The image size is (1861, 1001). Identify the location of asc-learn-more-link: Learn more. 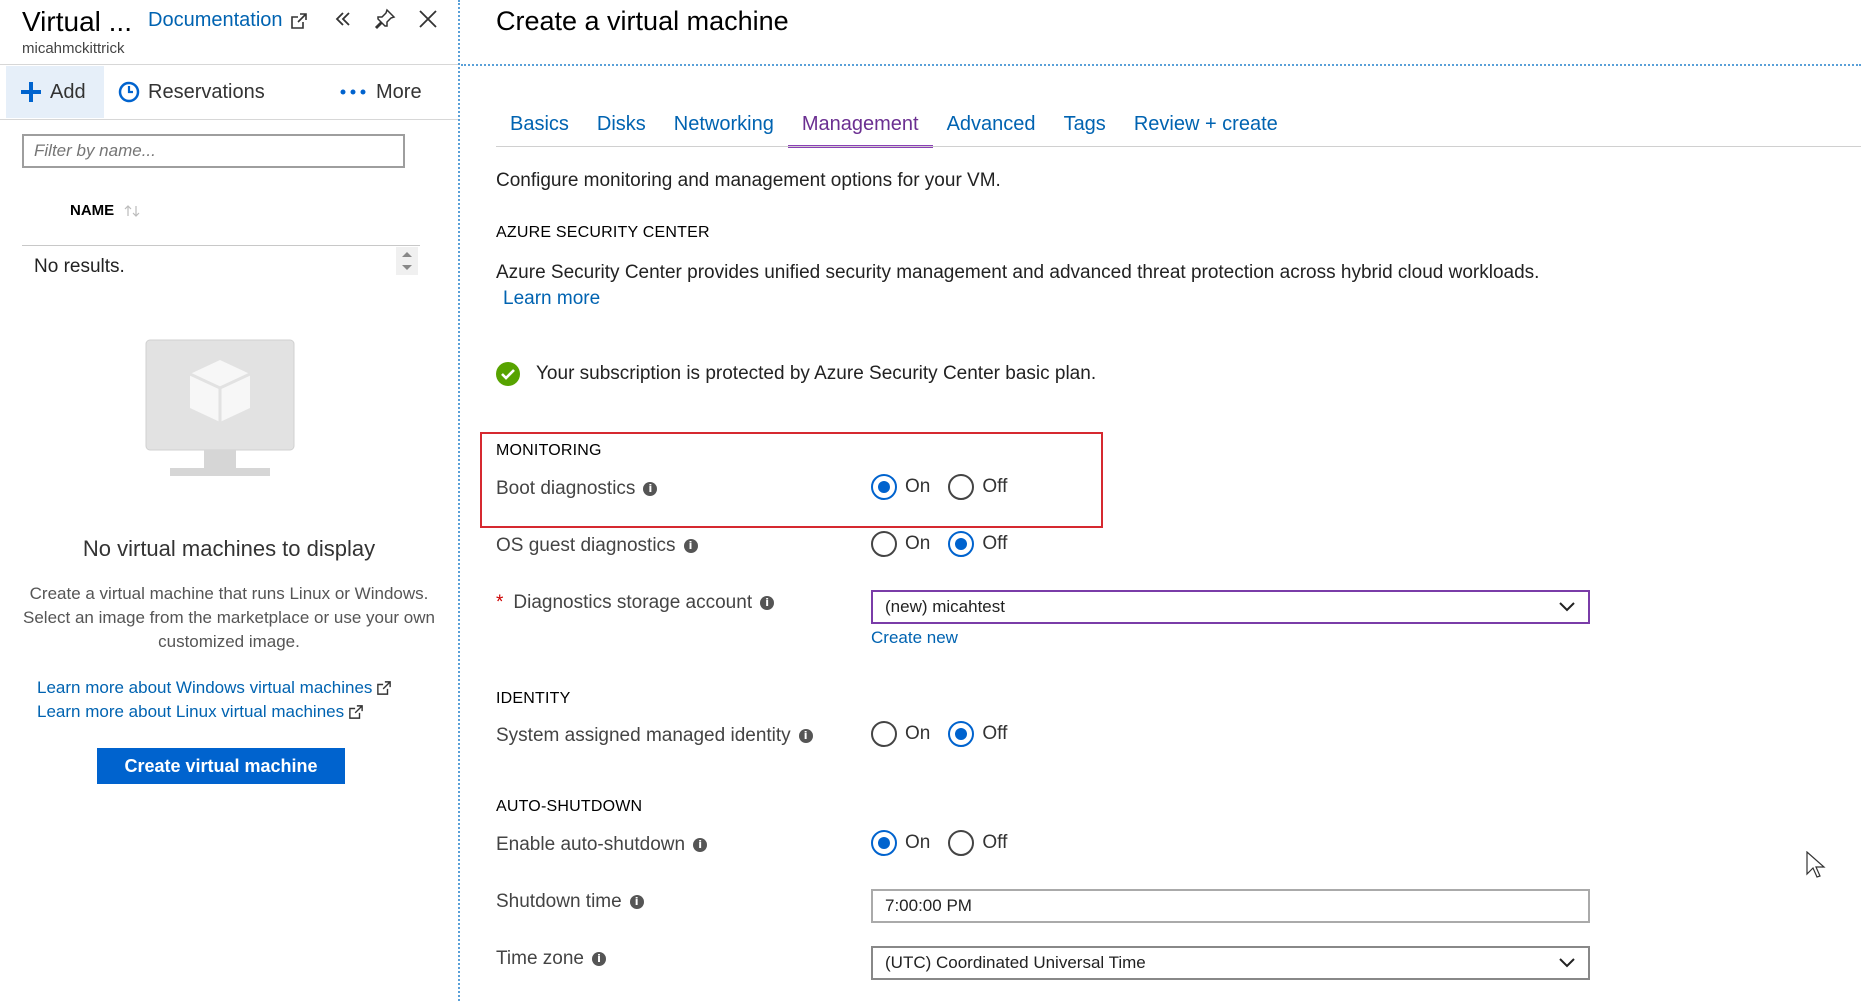
(551, 299).